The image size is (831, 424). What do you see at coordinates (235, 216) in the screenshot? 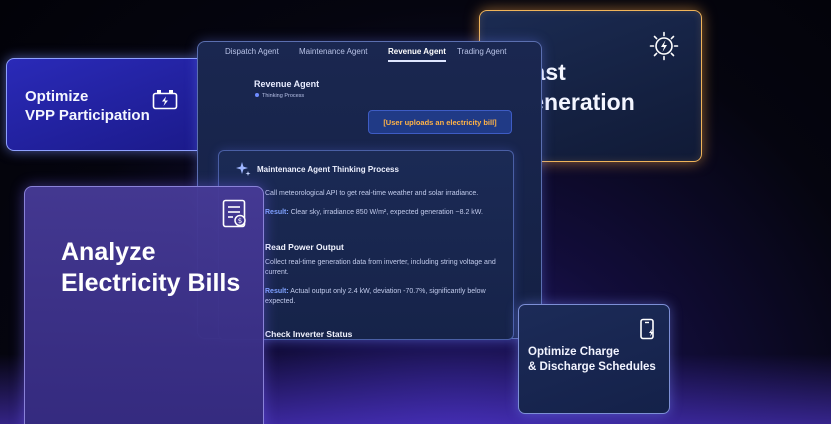
I see `bill-document-icon: $` at bounding box center [235, 216].